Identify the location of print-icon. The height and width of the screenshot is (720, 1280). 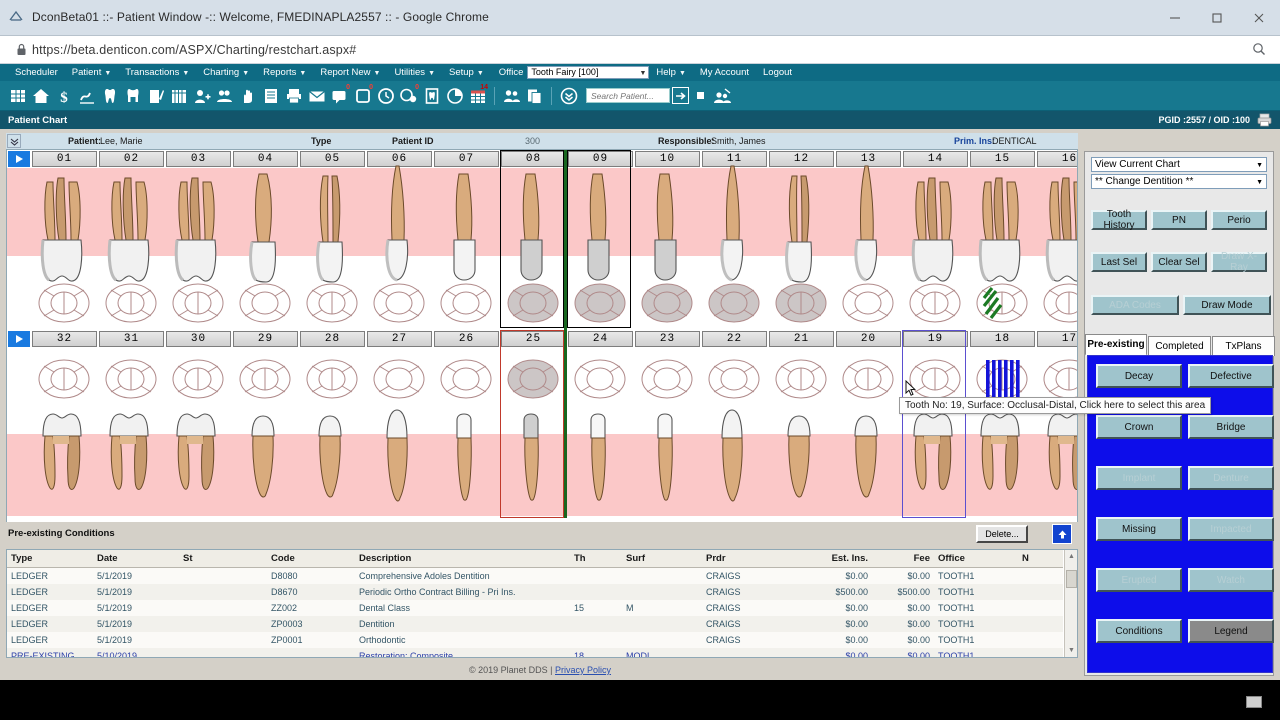
(293, 96).